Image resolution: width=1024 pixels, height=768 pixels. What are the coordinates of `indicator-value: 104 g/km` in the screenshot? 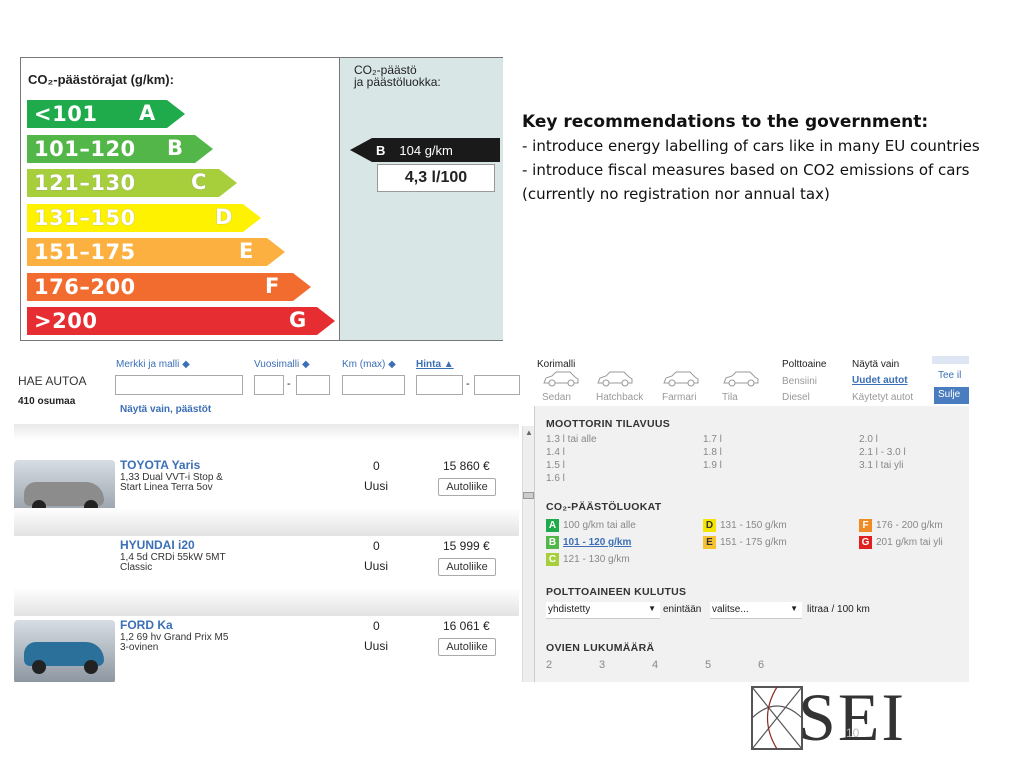 It's located at (426, 150).